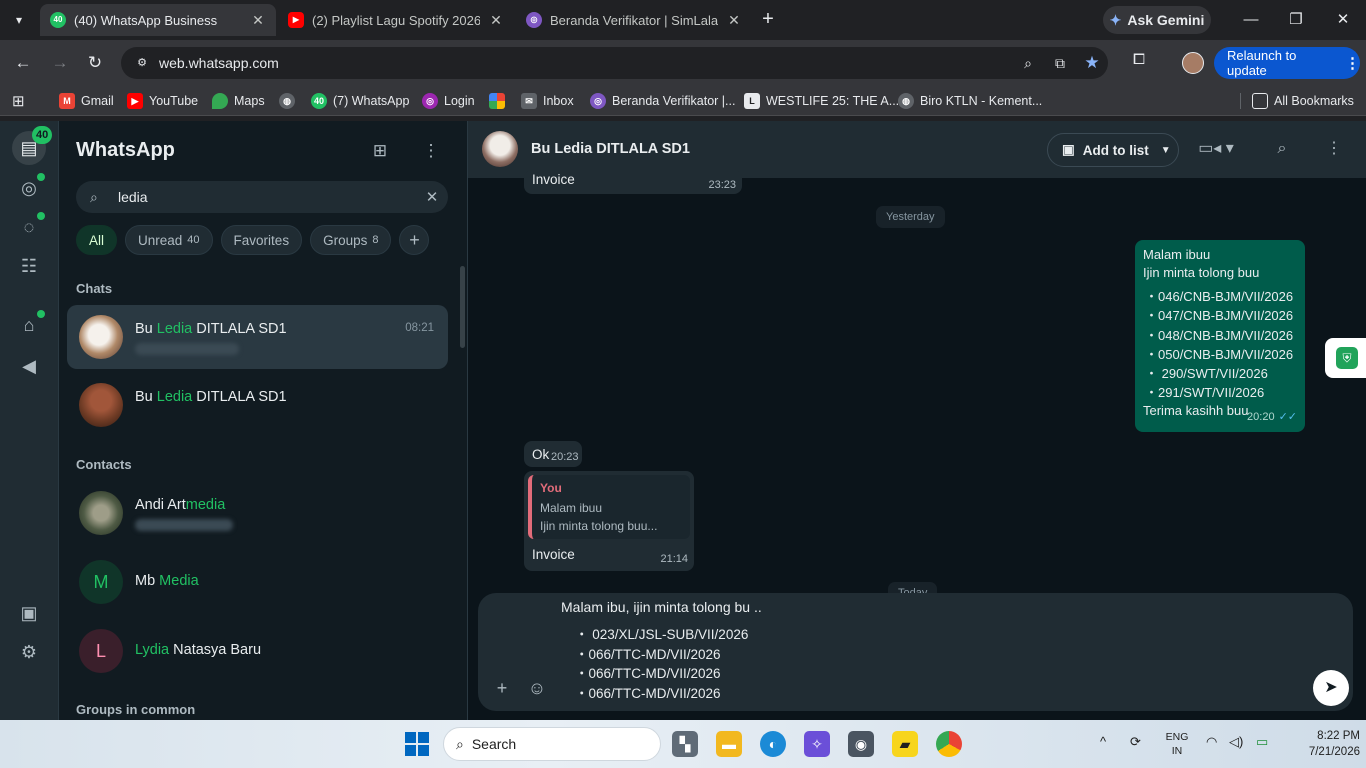 Image resolution: width=1366 pixels, height=768 pixels. Describe the element at coordinates (1345, 358) in the screenshot. I see `safety-shield-widget: ⛨` at that location.